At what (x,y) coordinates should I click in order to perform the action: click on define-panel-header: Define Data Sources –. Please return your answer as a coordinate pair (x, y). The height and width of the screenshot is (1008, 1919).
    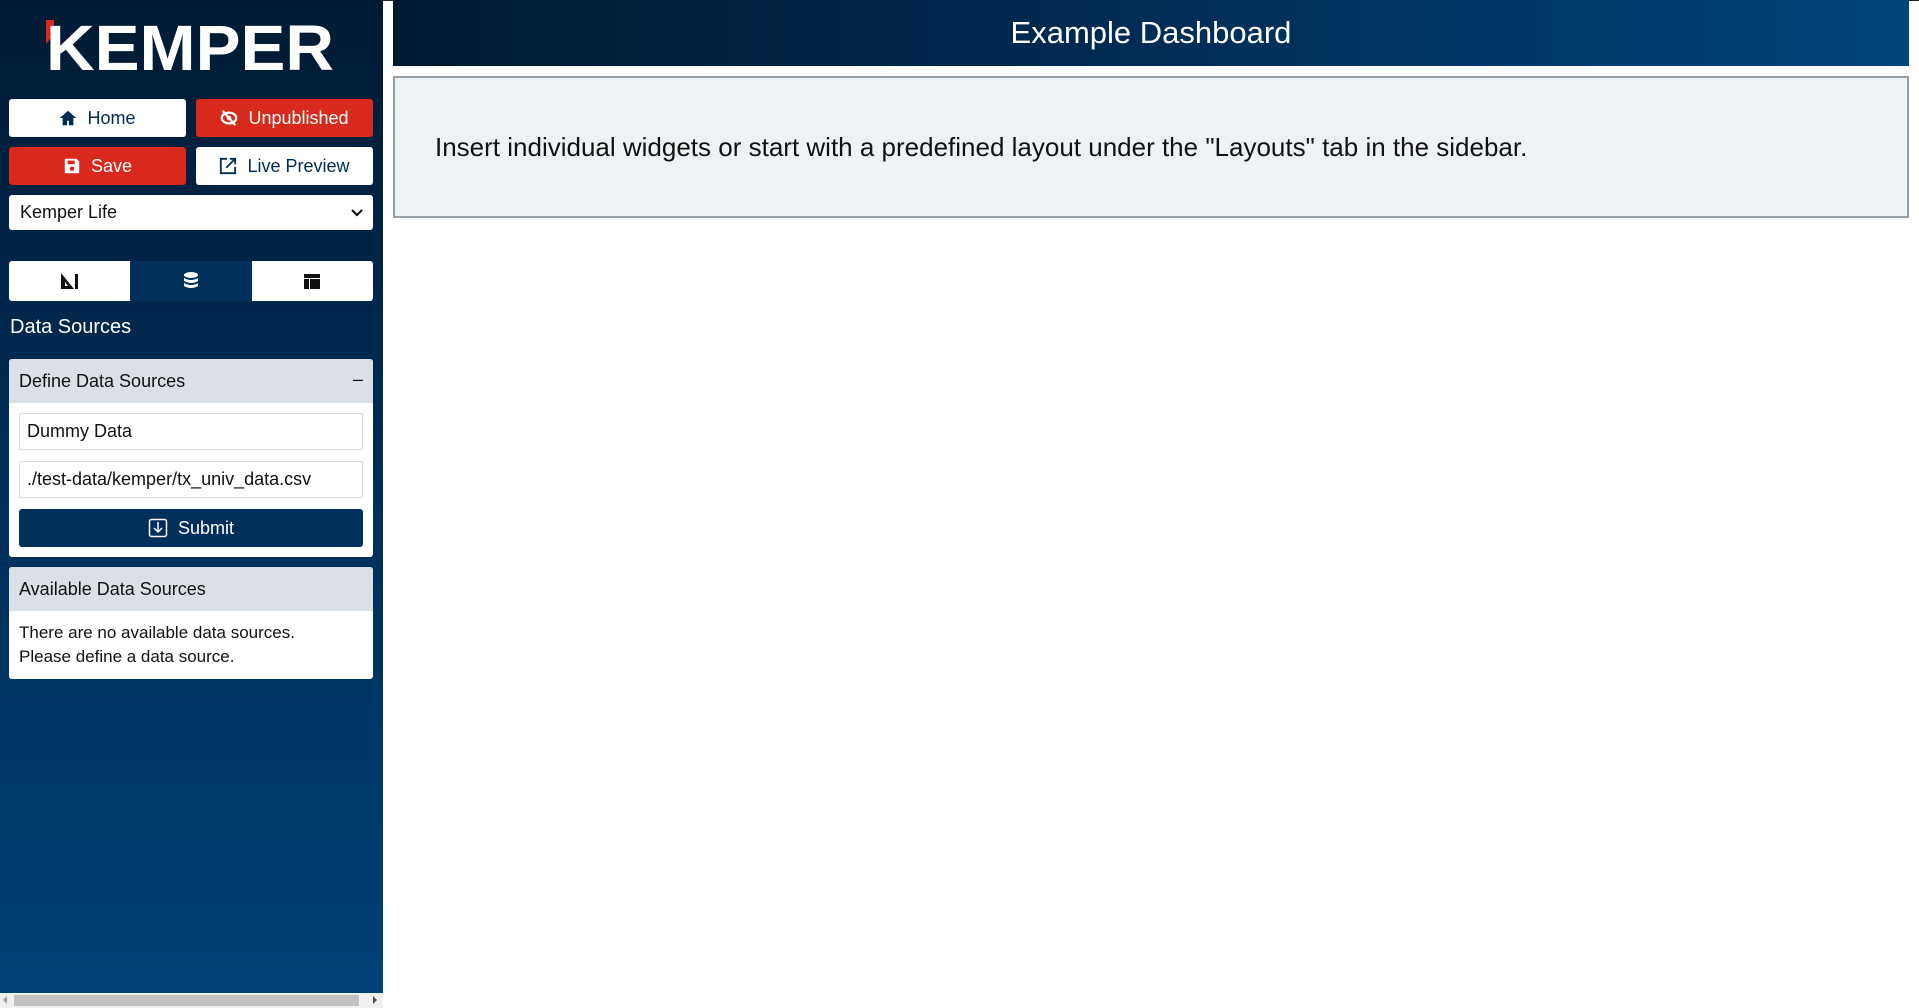
    Looking at the image, I should click on (191, 381).